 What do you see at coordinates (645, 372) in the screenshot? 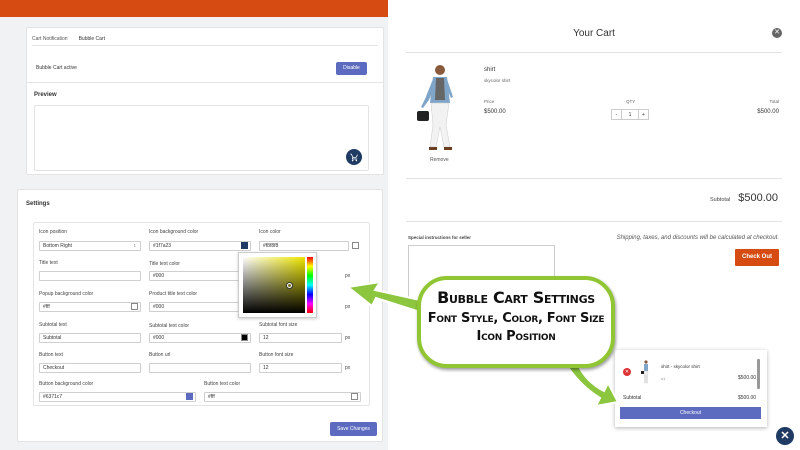
I see `mini-product-image` at bounding box center [645, 372].